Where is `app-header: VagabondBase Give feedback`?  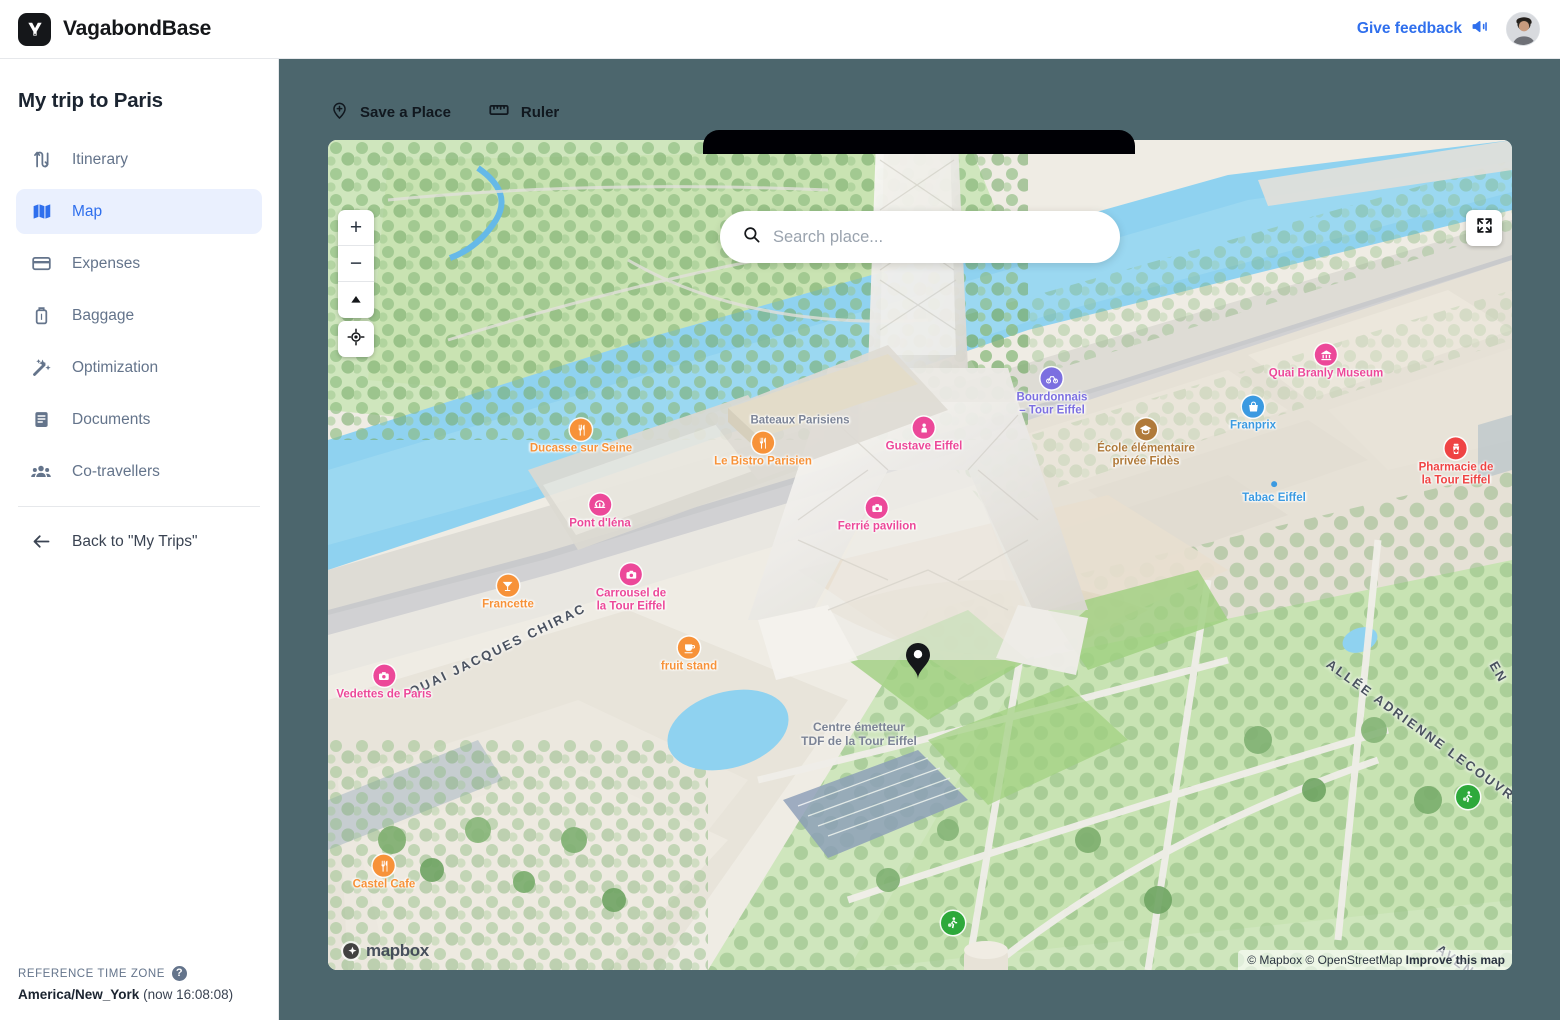 app-header: VagabondBase Give feedback is located at coordinates (780, 29).